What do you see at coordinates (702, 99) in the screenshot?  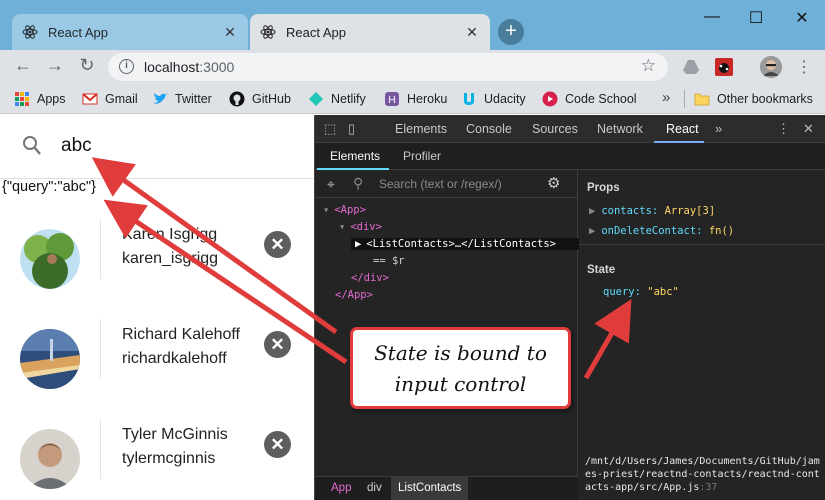 I see `folder-icon` at bounding box center [702, 99].